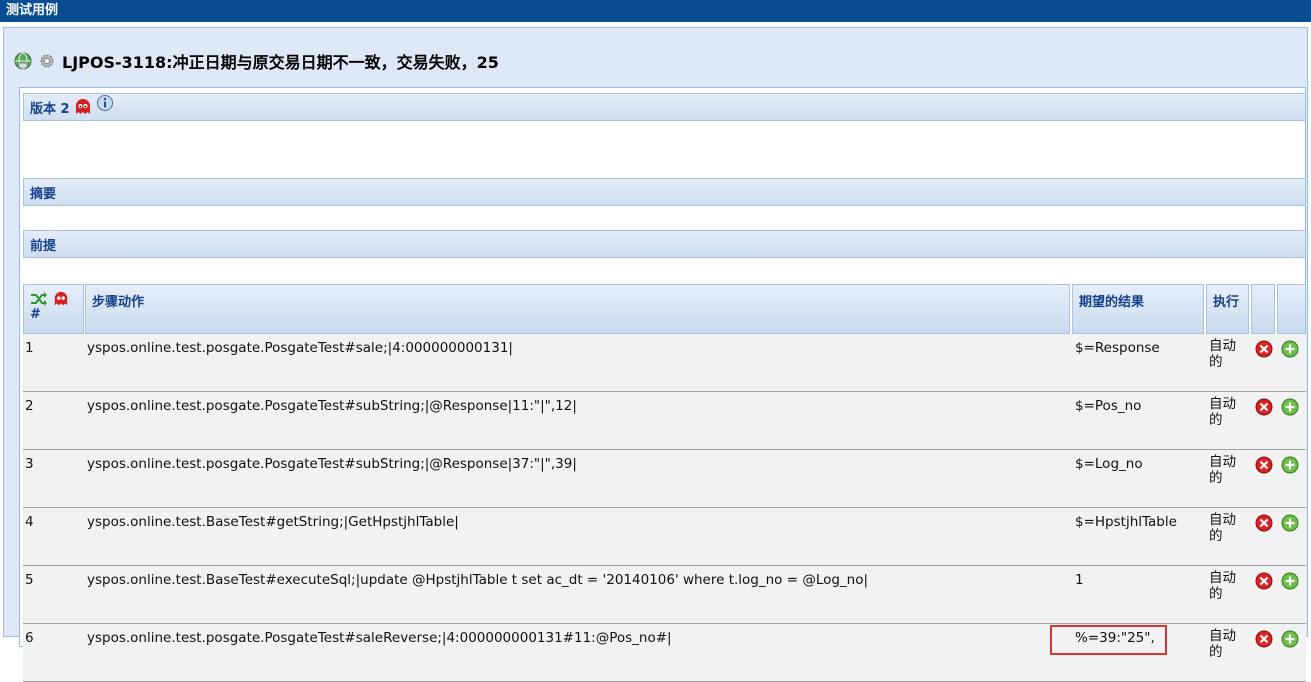 This screenshot has height=682, width=1311. Describe the element at coordinates (1291, 309) in the screenshot. I see `add-column-header` at that location.